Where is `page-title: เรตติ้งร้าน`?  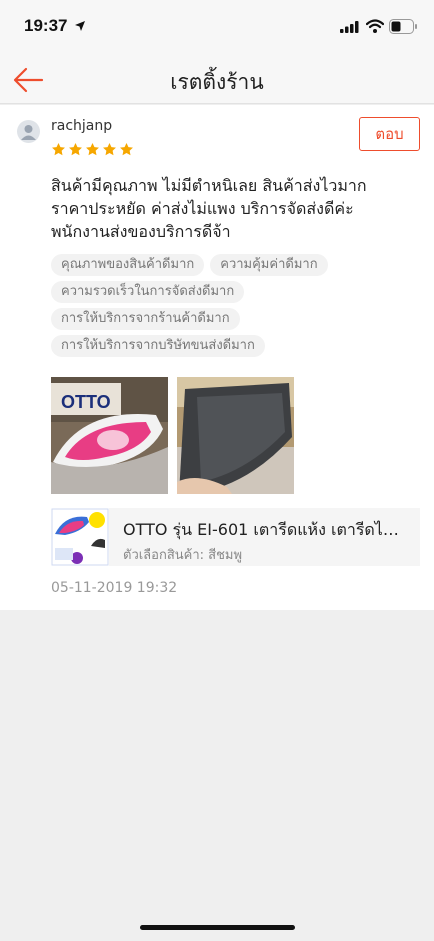 page-title: เรตติ้งร้าน is located at coordinates (217, 82).